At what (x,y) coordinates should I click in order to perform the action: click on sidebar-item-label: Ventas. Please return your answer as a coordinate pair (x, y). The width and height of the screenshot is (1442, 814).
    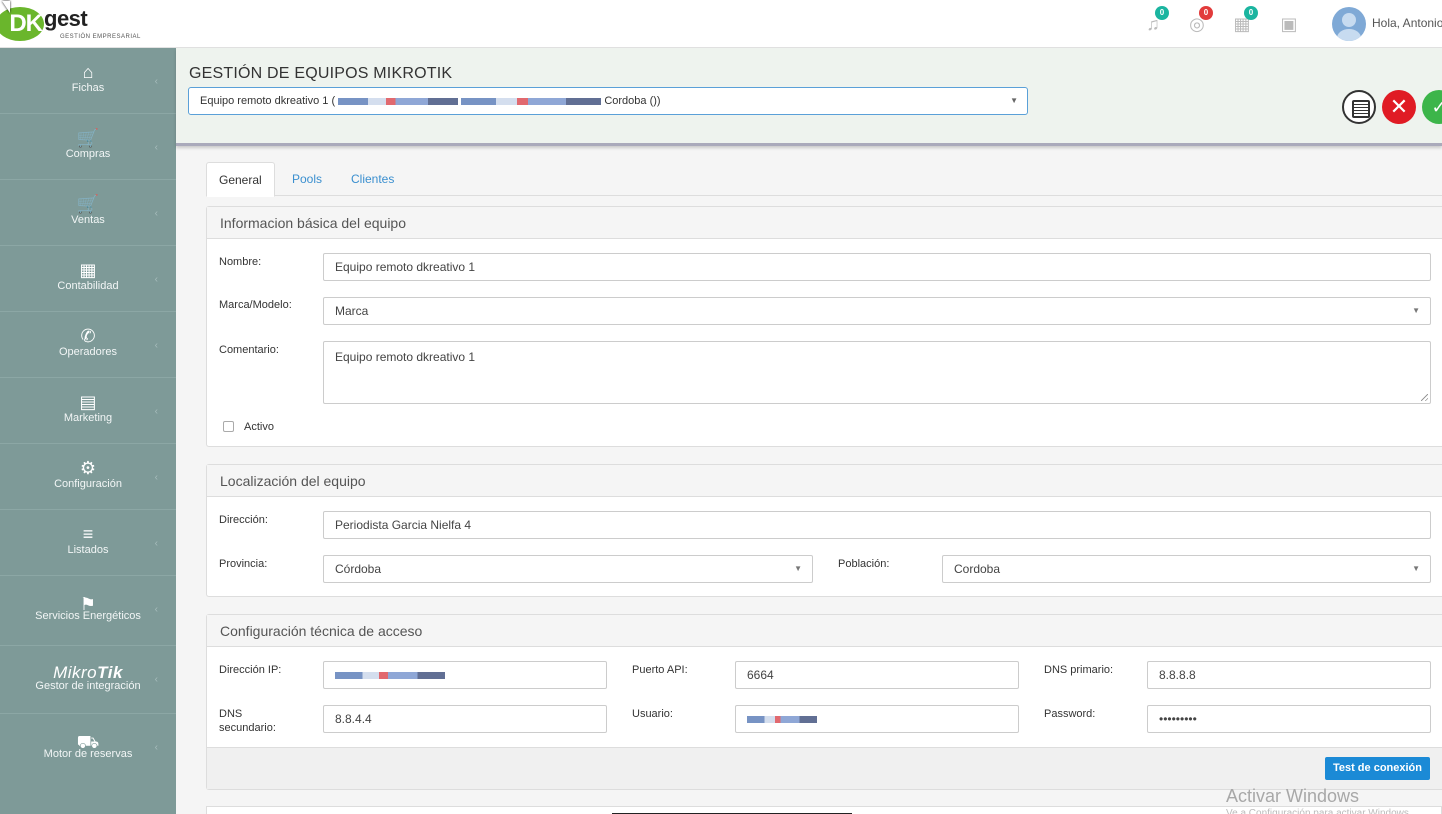
    Looking at the image, I should click on (88, 220).